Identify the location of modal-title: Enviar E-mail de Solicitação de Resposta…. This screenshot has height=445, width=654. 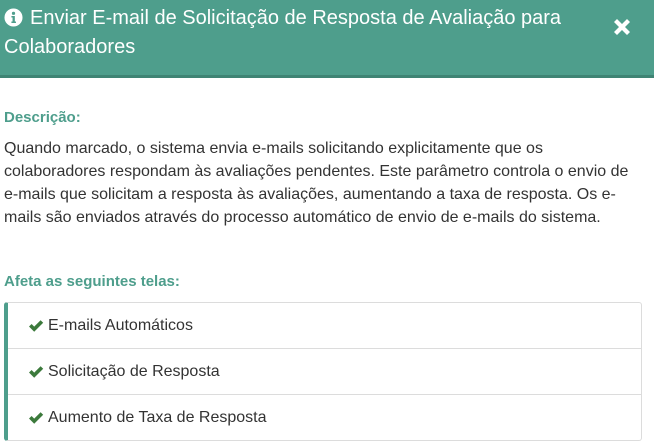
(283, 32).